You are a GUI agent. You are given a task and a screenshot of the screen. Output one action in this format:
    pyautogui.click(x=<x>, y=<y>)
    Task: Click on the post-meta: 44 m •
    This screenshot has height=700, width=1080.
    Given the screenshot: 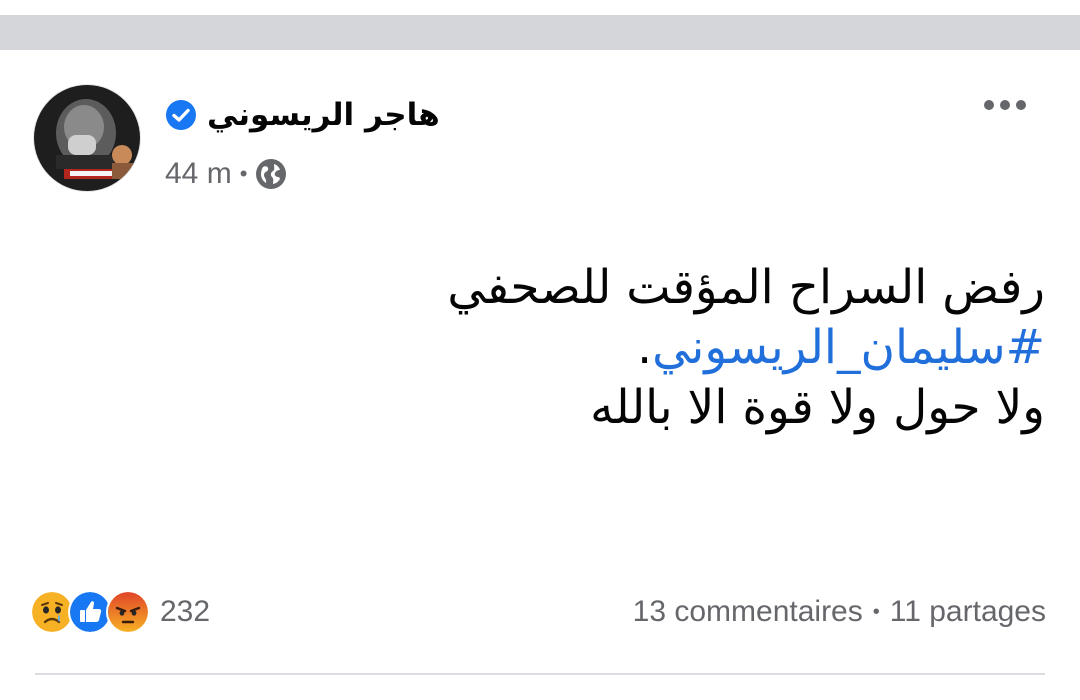 What is the action you would take?
    pyautogui.click(x=226, y=174)
    